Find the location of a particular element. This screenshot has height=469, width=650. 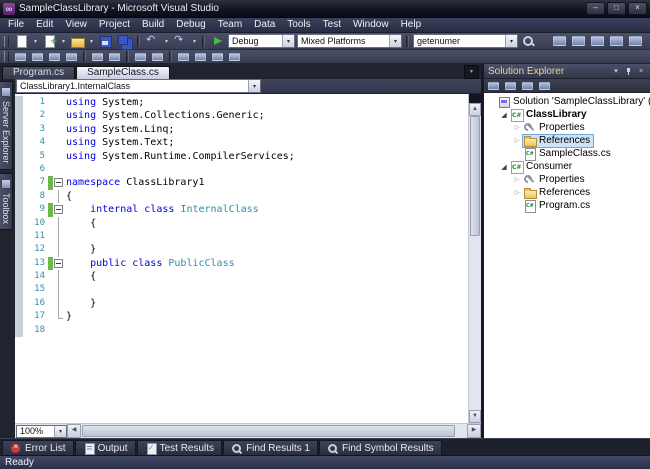

se-view-class-diagram-icon is located at coordinates (544, 86).